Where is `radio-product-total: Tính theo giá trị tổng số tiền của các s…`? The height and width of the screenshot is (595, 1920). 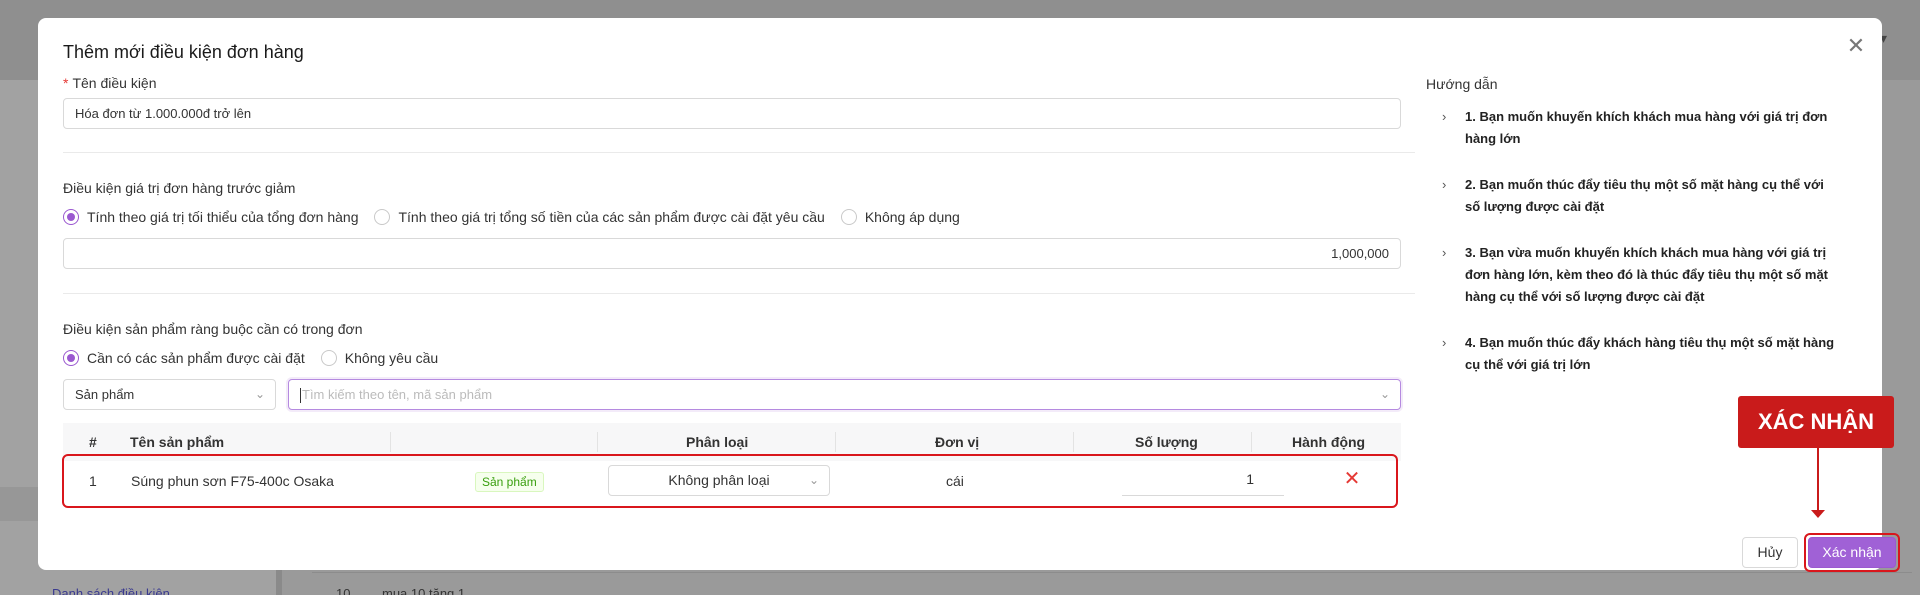
radio-product-total: Tính theo giá trị tổng số tiền của các s… is located at coordinates (599, 217).